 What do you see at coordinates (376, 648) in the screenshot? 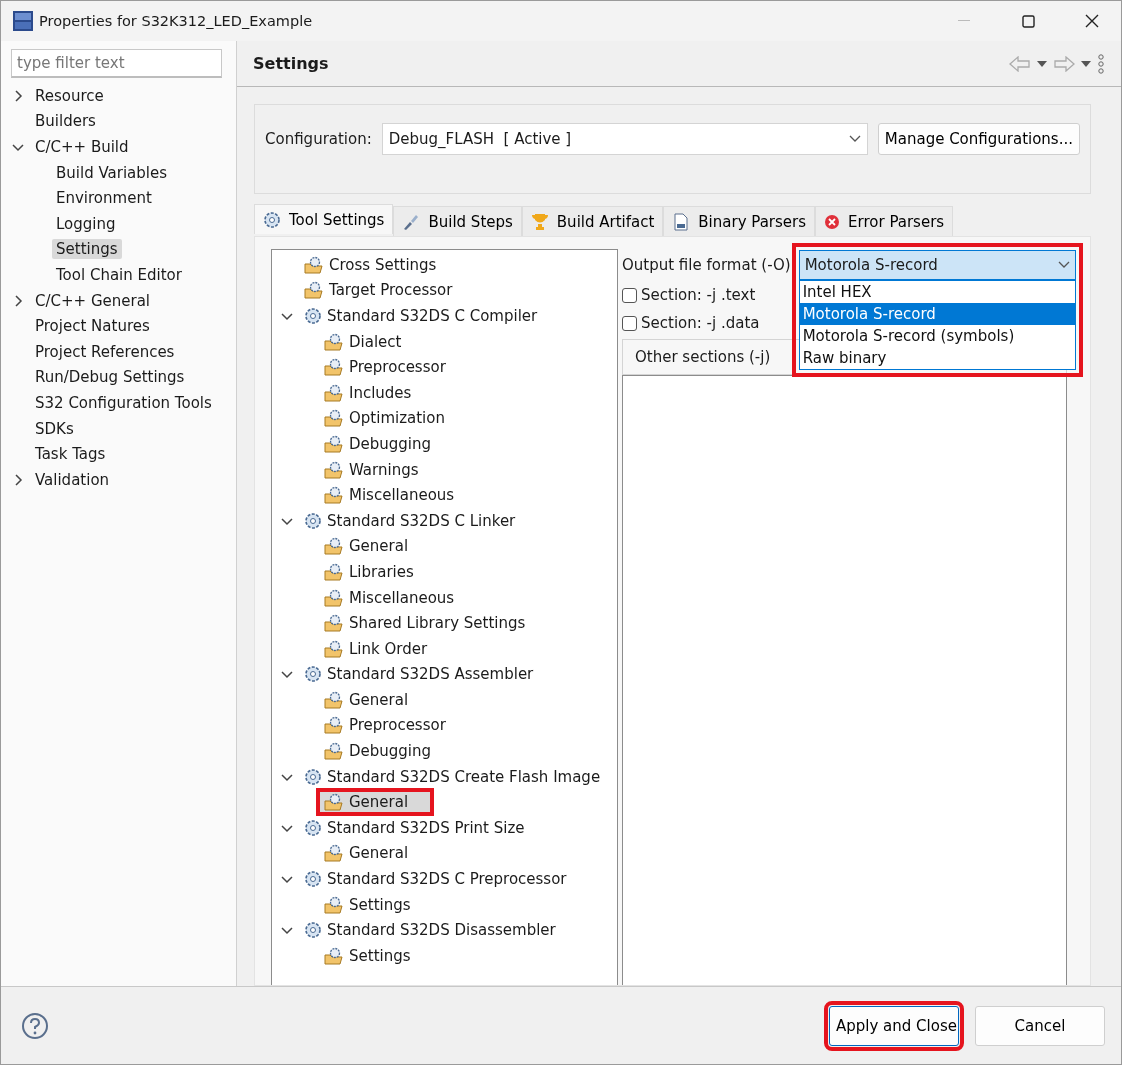
I see `tree-item: Link Order` at bounding box center [376, 648].